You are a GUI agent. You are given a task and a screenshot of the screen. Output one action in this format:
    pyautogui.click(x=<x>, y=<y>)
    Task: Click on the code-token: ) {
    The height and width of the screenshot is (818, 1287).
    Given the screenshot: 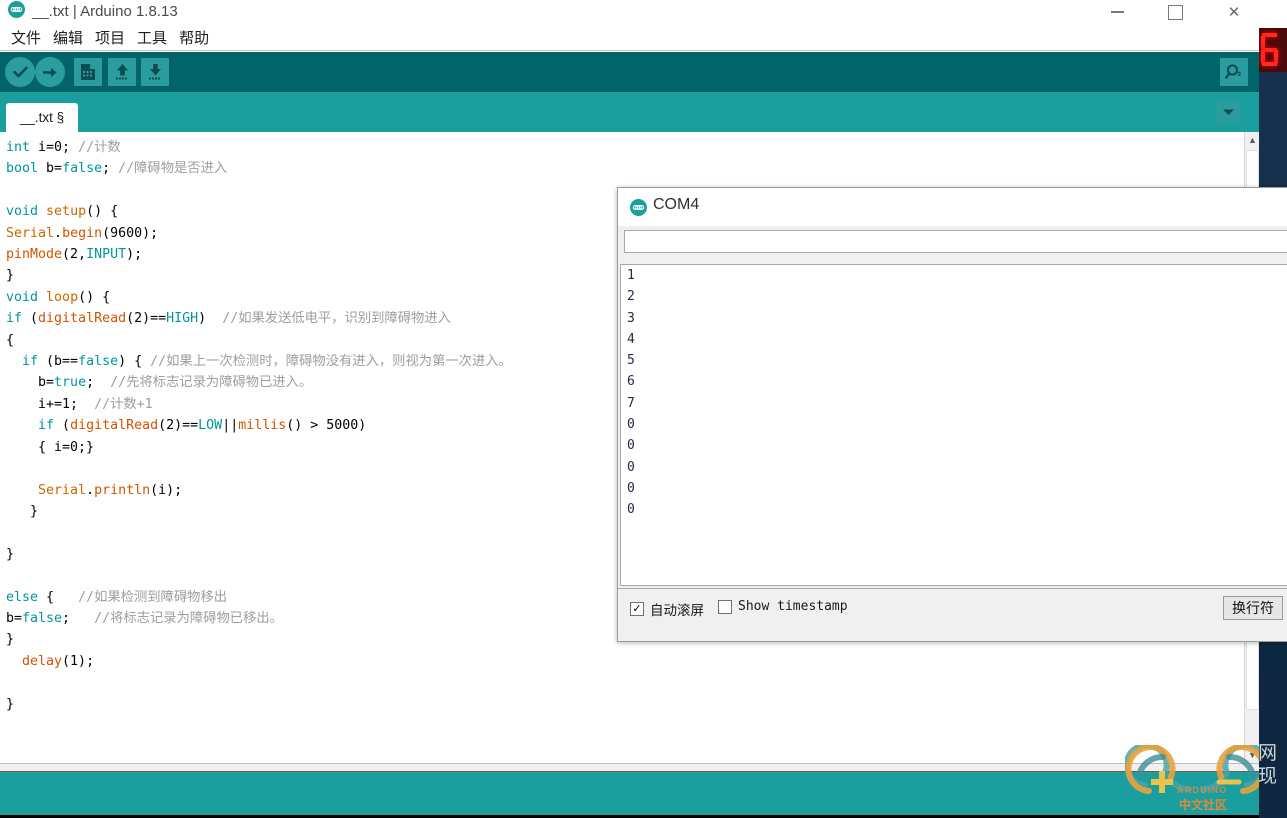 What is the action you would take?
    pyautogui.click(x=134, y=362)
    